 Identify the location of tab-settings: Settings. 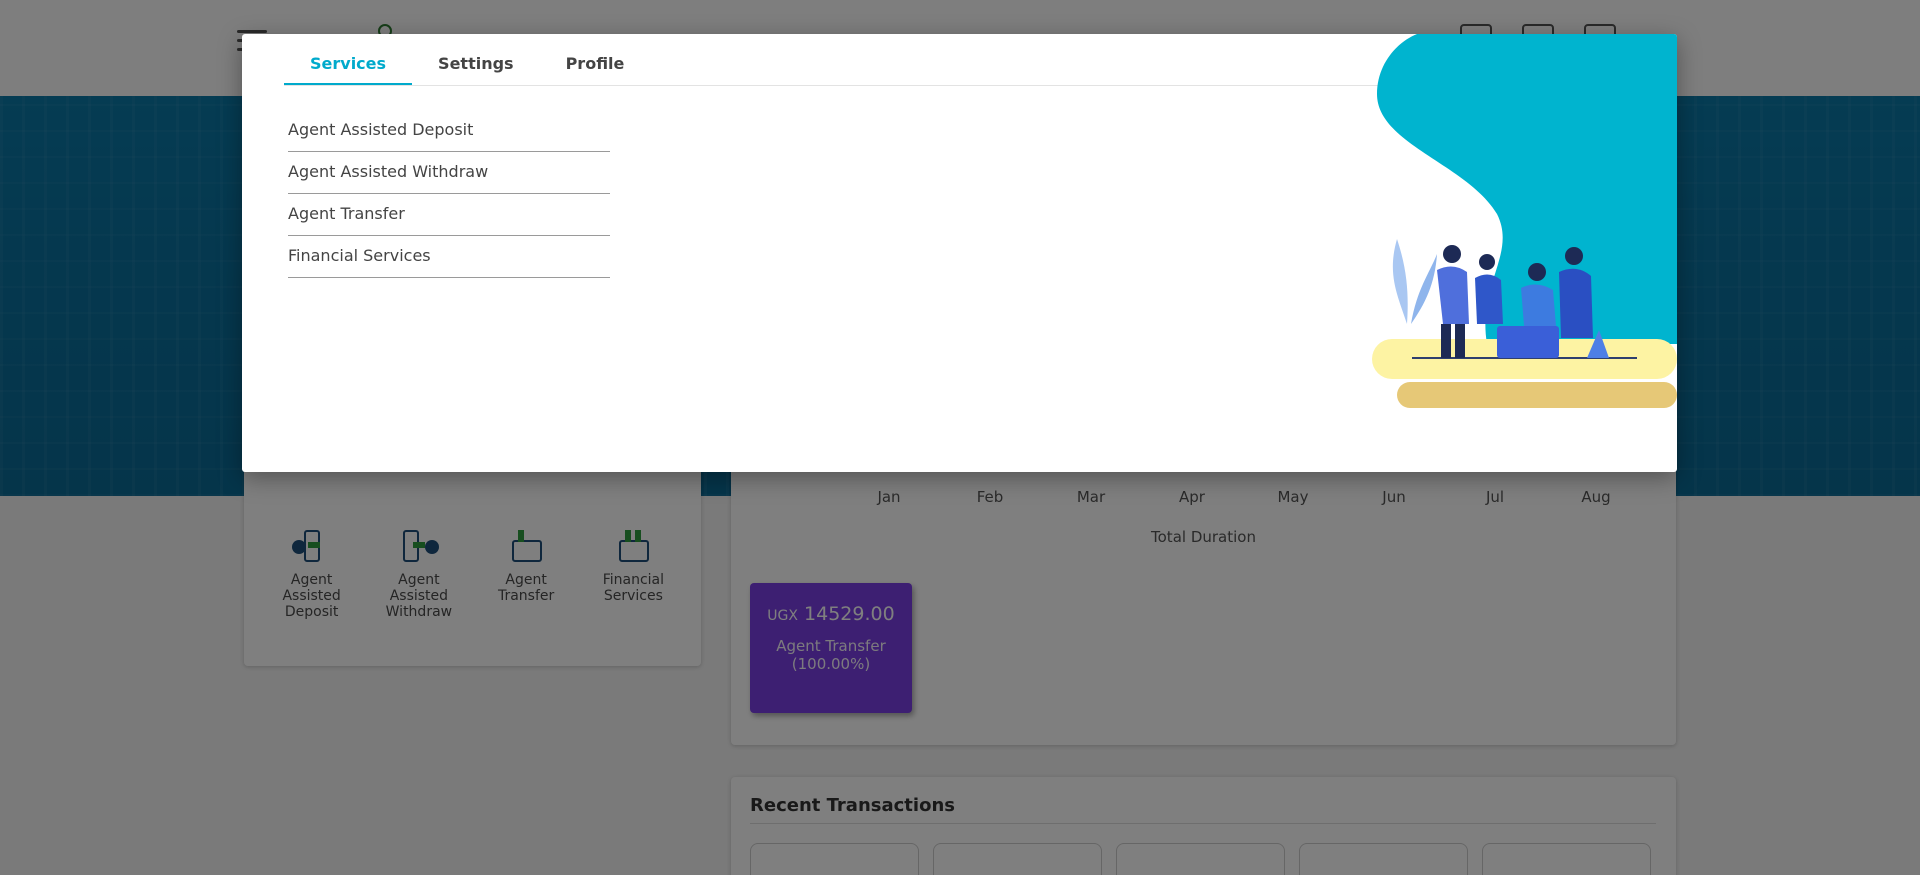
(476, 60).